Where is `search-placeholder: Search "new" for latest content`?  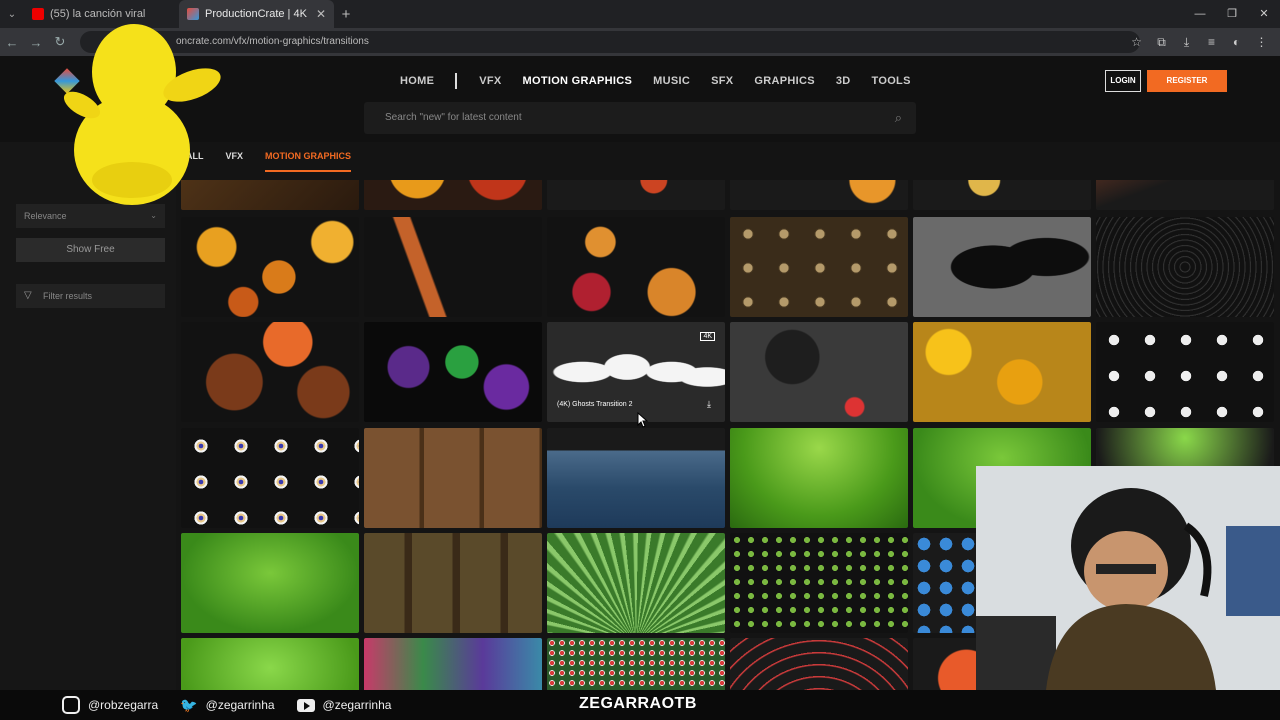
search-placeholder: Search "new" for latest content is located at coordinates (453, 117).